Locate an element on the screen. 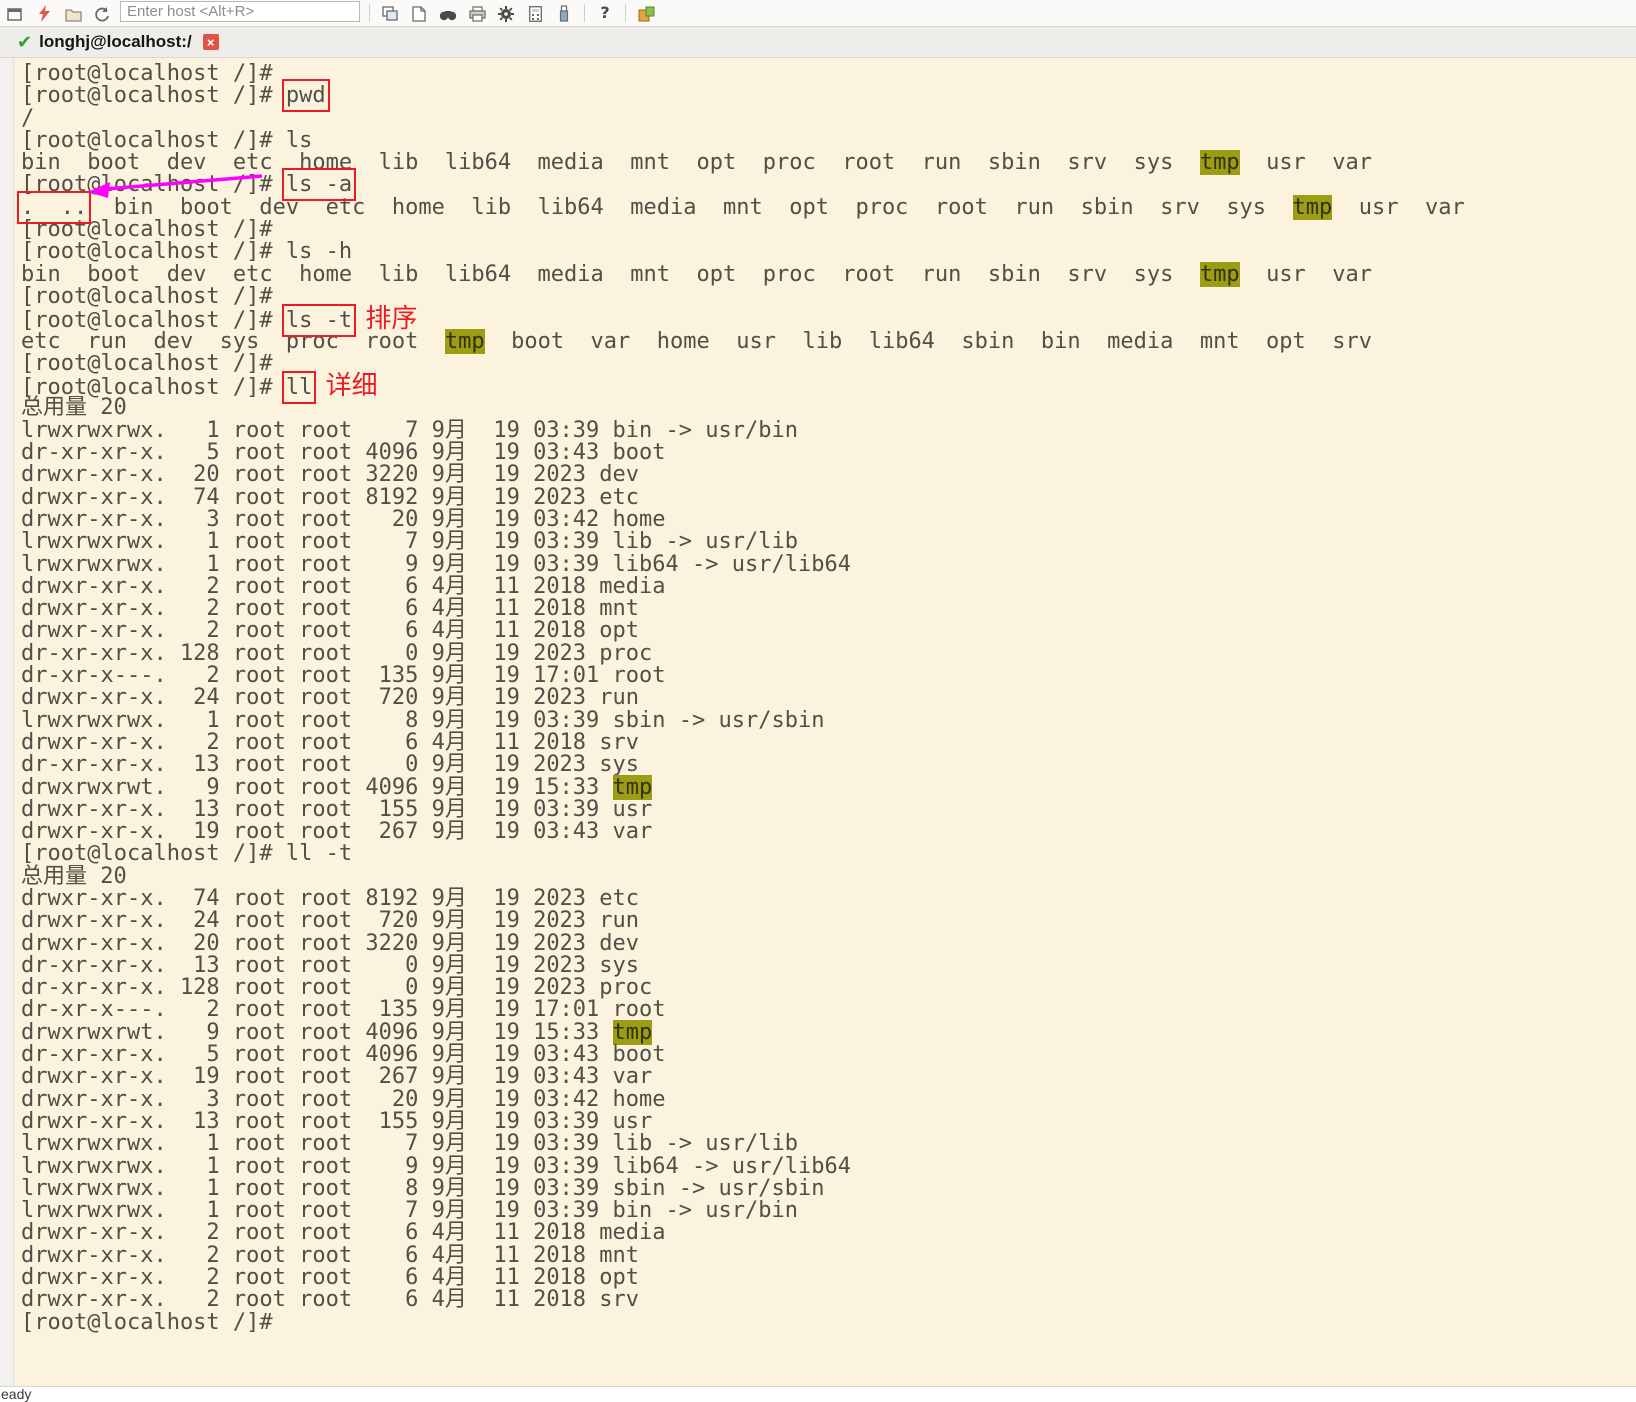  terminal-line: drwxr-xr-x. 2 root root 6 4月 11 2018 opt is located at coordinates (828, 631).